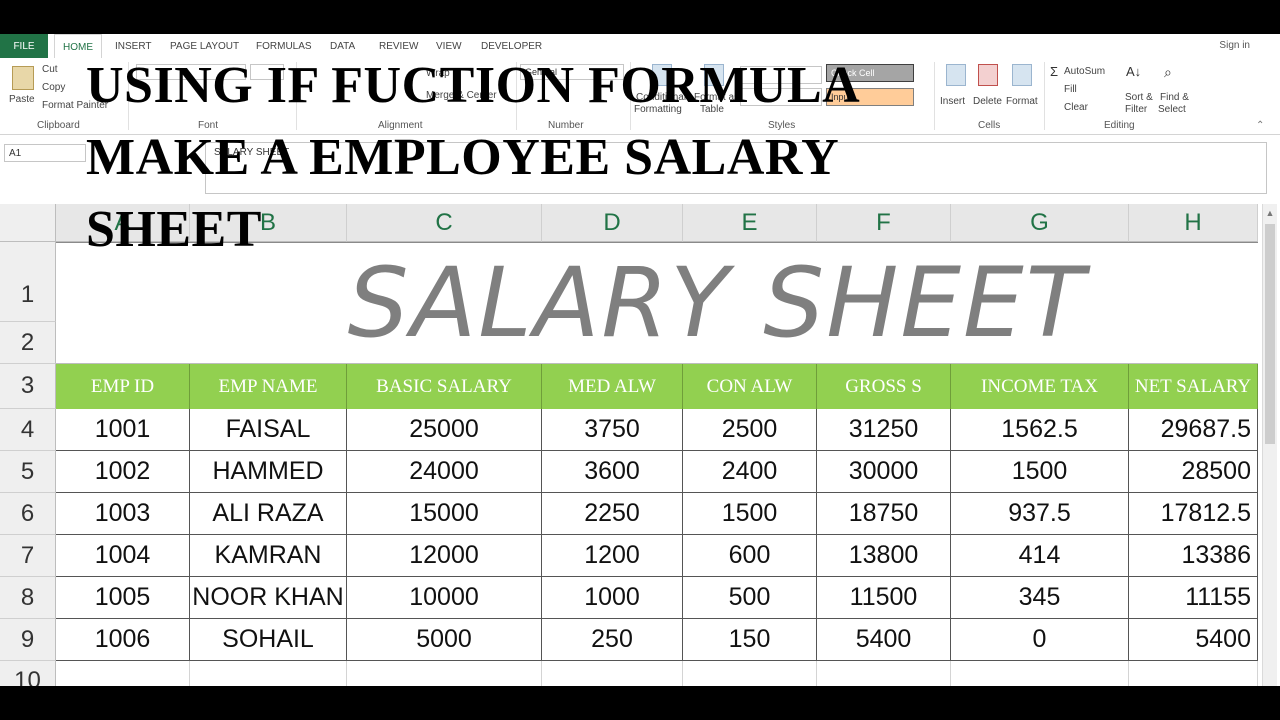  What do you see at coordinates (884, 640) in the screenshot?
I see `cell-gross-salary: 5400` at bounding box center [884, 640].